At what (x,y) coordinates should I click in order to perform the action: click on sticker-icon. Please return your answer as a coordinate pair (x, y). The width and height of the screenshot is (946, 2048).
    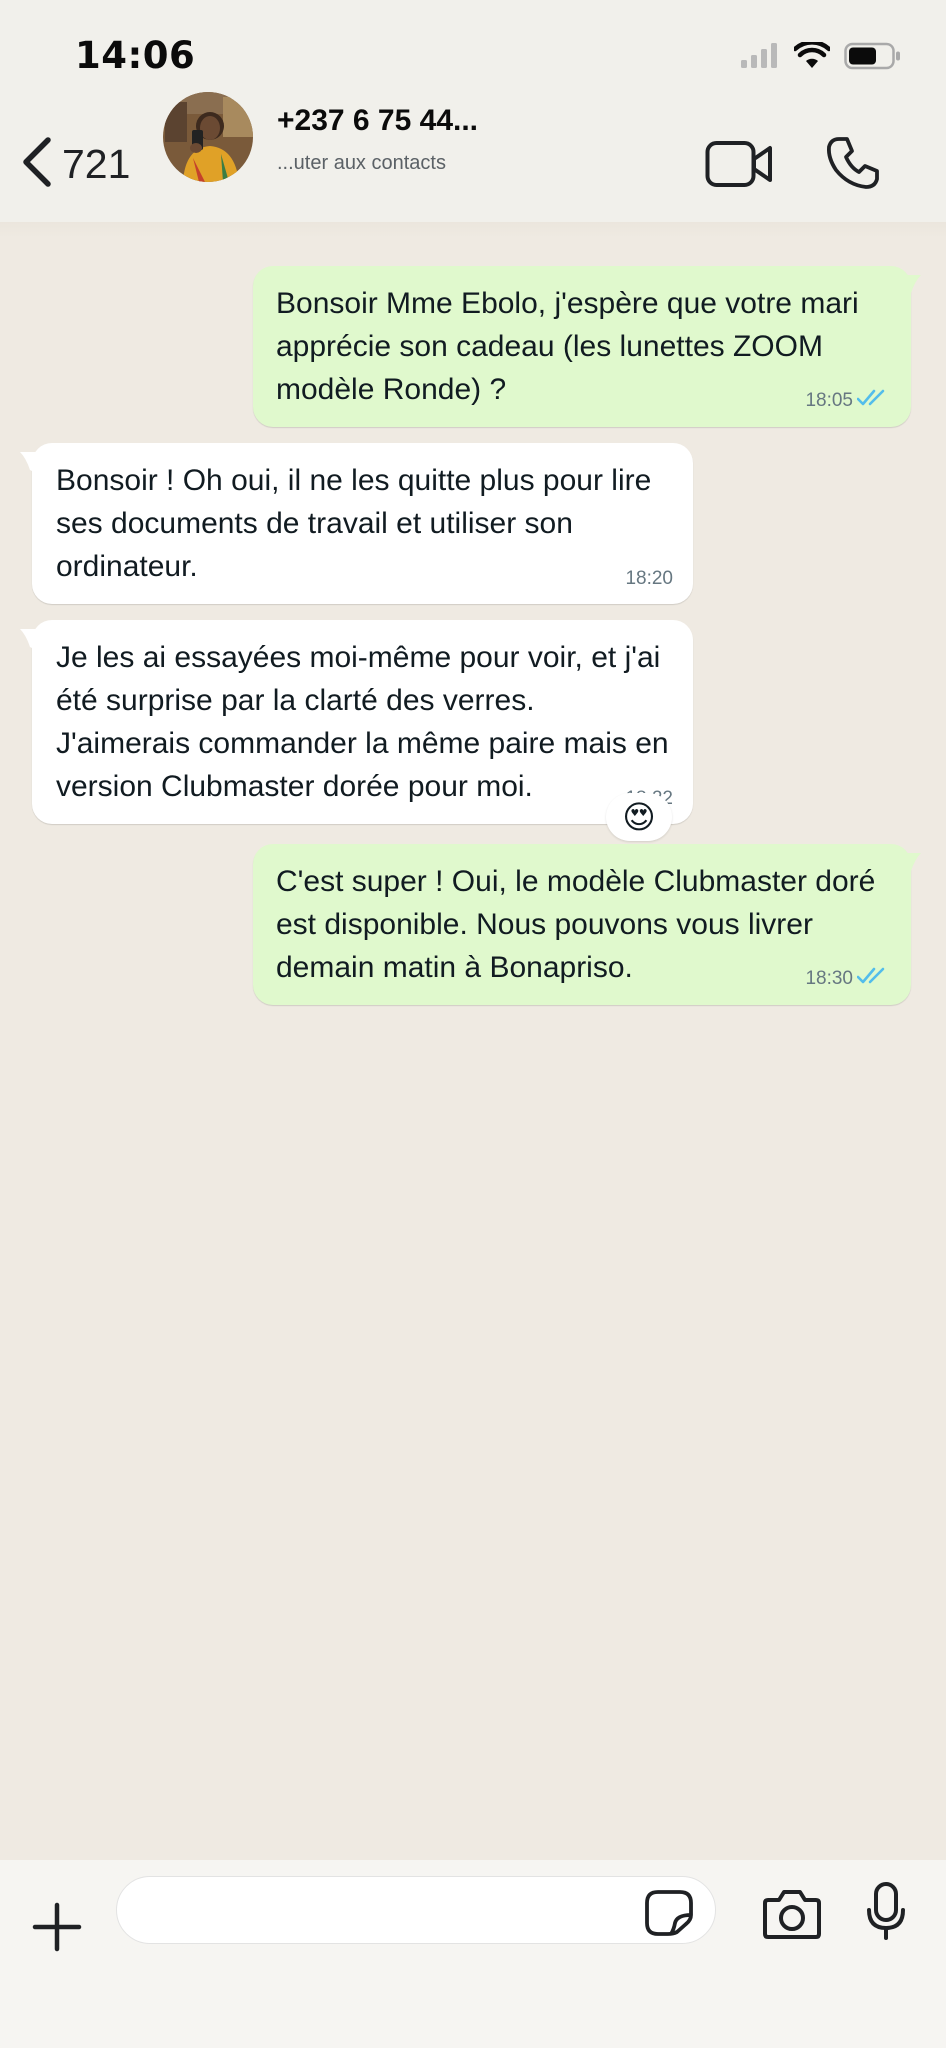
    Looking at the image, I should click on (669, 1915).